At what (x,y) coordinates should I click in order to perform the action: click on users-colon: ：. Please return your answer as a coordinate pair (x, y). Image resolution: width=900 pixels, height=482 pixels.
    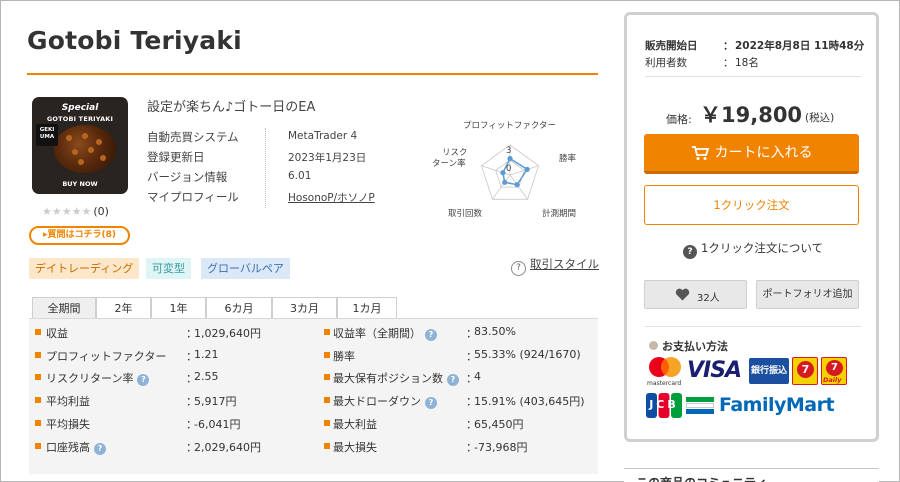
    Looking at the image, I should click on (728, 63).